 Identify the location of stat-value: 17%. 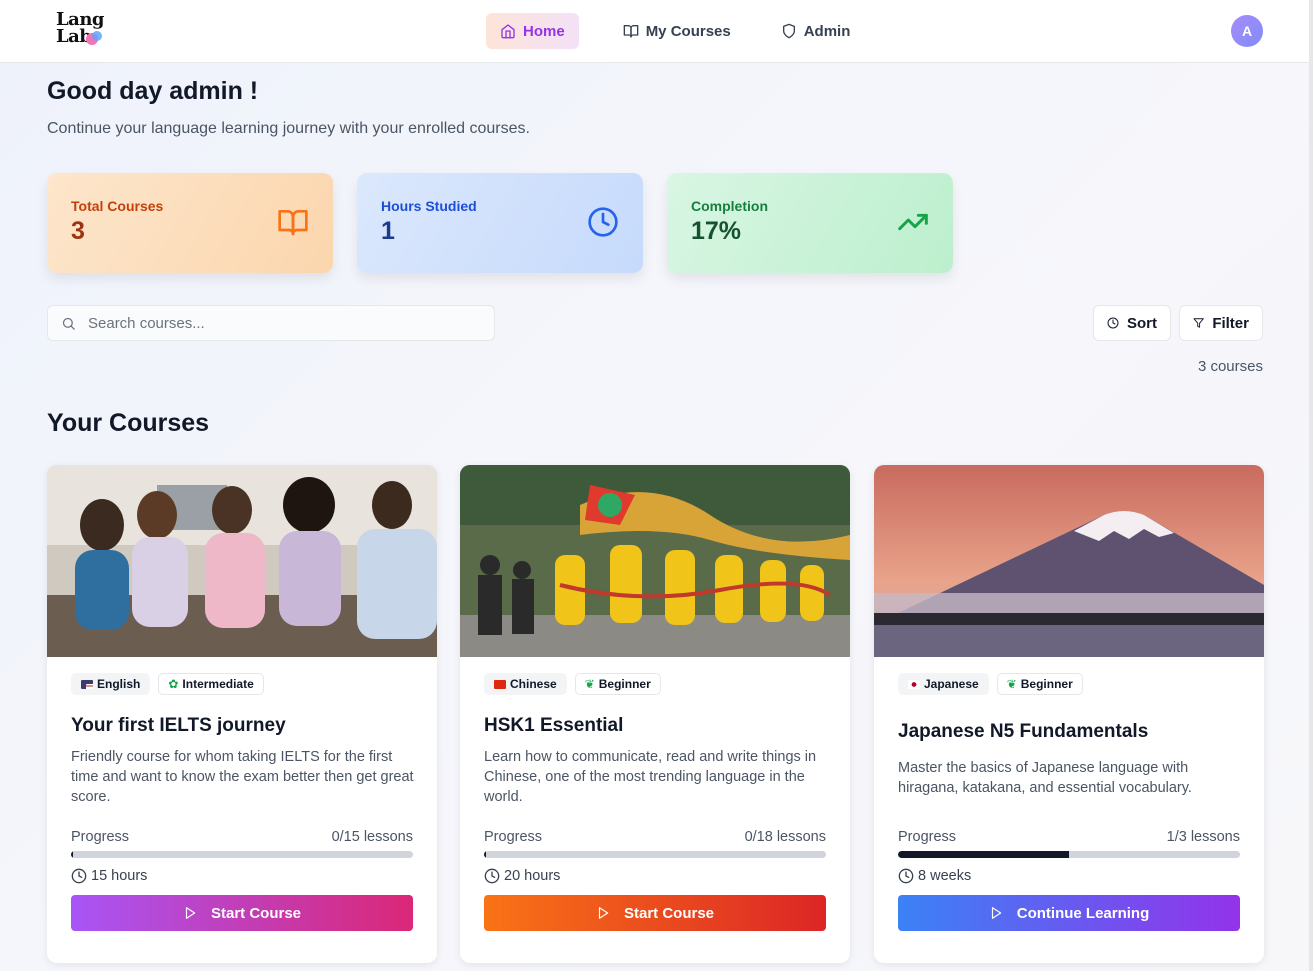
(716, 231).